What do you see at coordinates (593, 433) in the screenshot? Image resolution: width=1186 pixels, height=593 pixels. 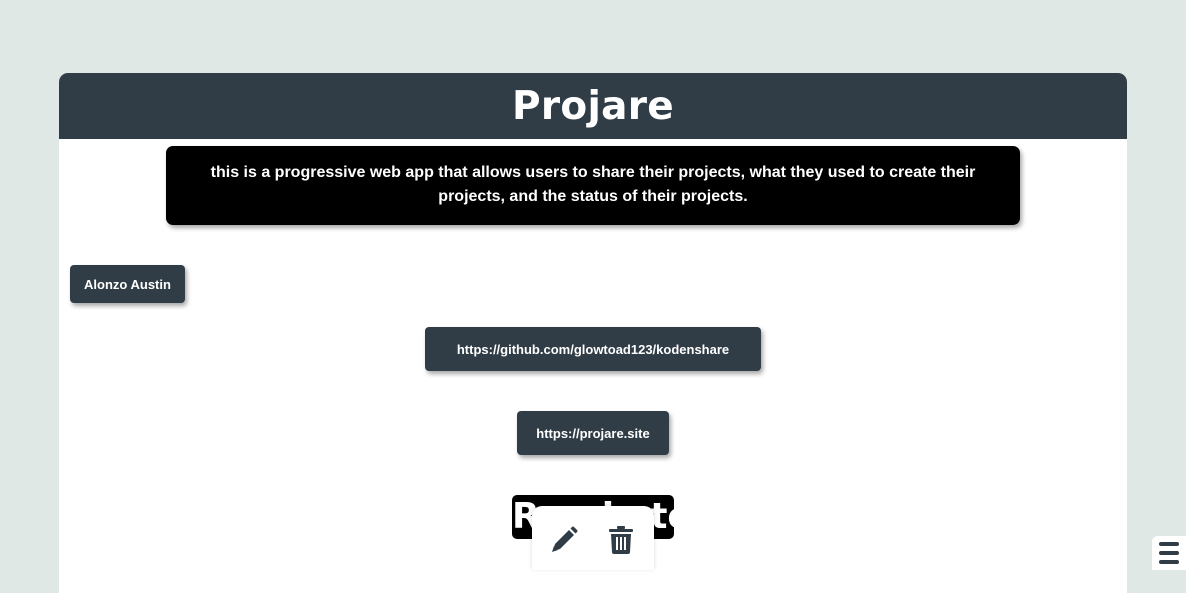 I see `site-link: https://projare.site` at bounding box center [593, 433].